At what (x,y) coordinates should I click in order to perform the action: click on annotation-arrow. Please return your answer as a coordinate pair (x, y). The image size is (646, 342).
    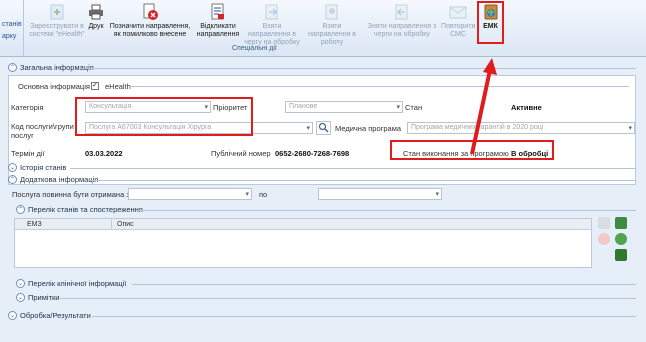
    Looking at the image, I should click on (483, 106).